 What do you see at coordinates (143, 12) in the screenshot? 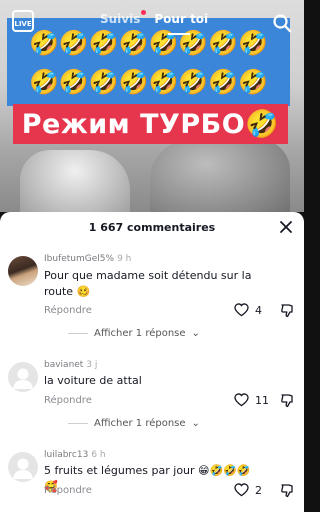
I see `notification-dot` at bounding box center [143, 12].